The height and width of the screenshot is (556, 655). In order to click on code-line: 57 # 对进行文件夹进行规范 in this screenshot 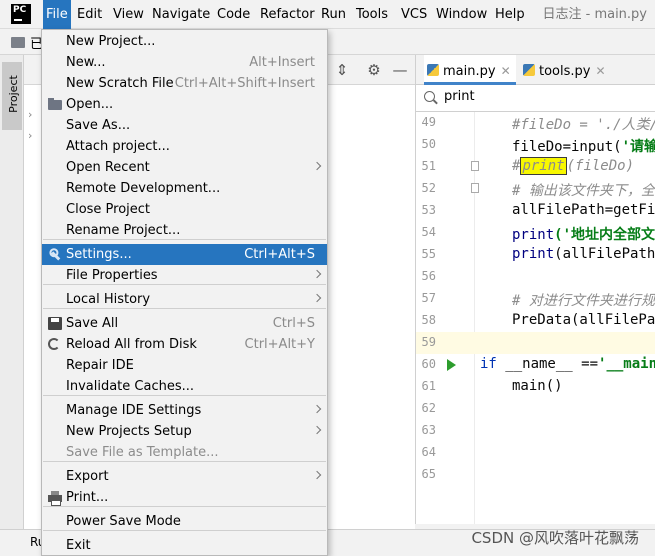, I will do `click(535, 299)`.